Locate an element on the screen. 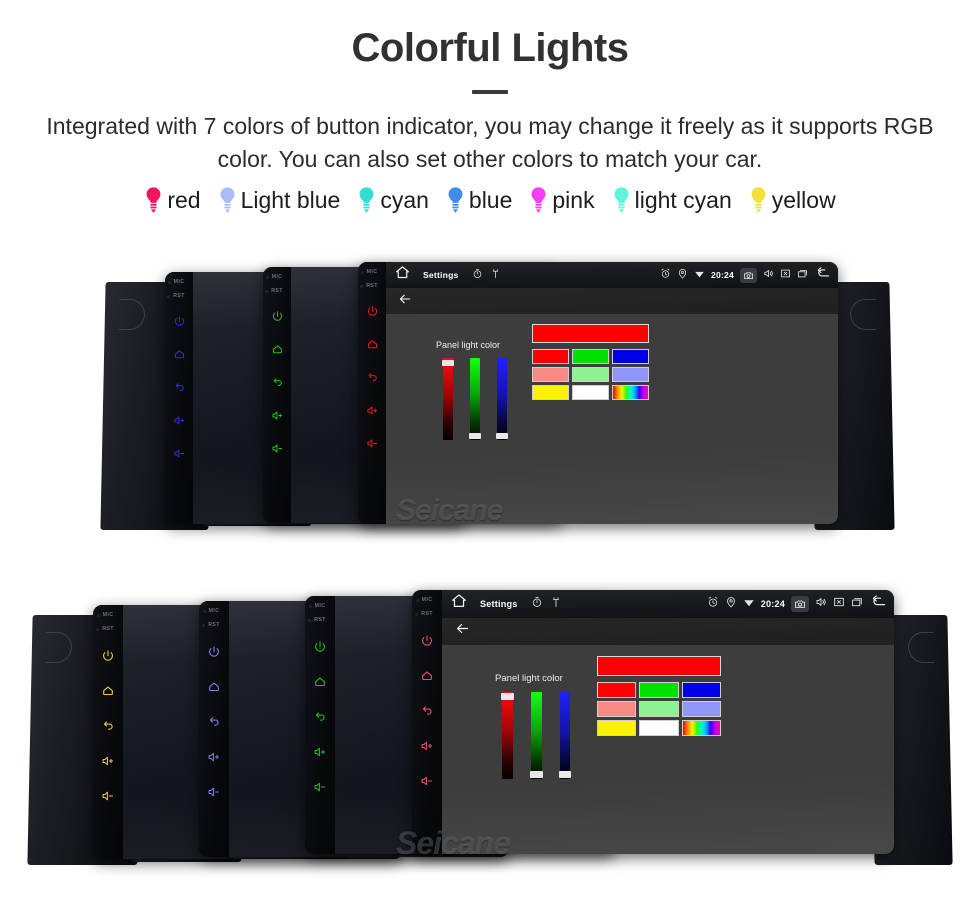  legend-label: blue is located at coordinates (490, 200).